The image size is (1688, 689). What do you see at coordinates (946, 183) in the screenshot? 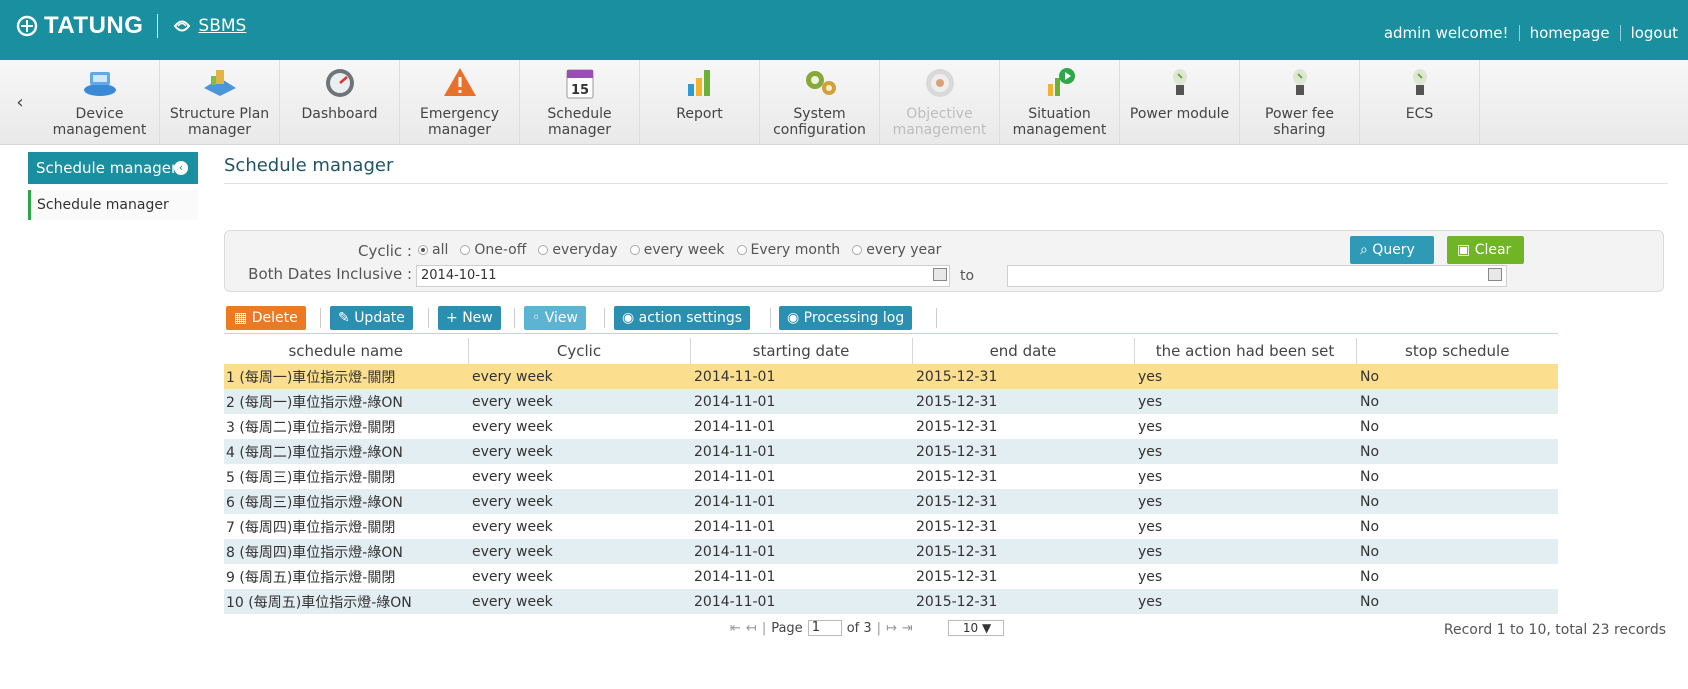
I see `title-divider` at bounding box center [946, 183].